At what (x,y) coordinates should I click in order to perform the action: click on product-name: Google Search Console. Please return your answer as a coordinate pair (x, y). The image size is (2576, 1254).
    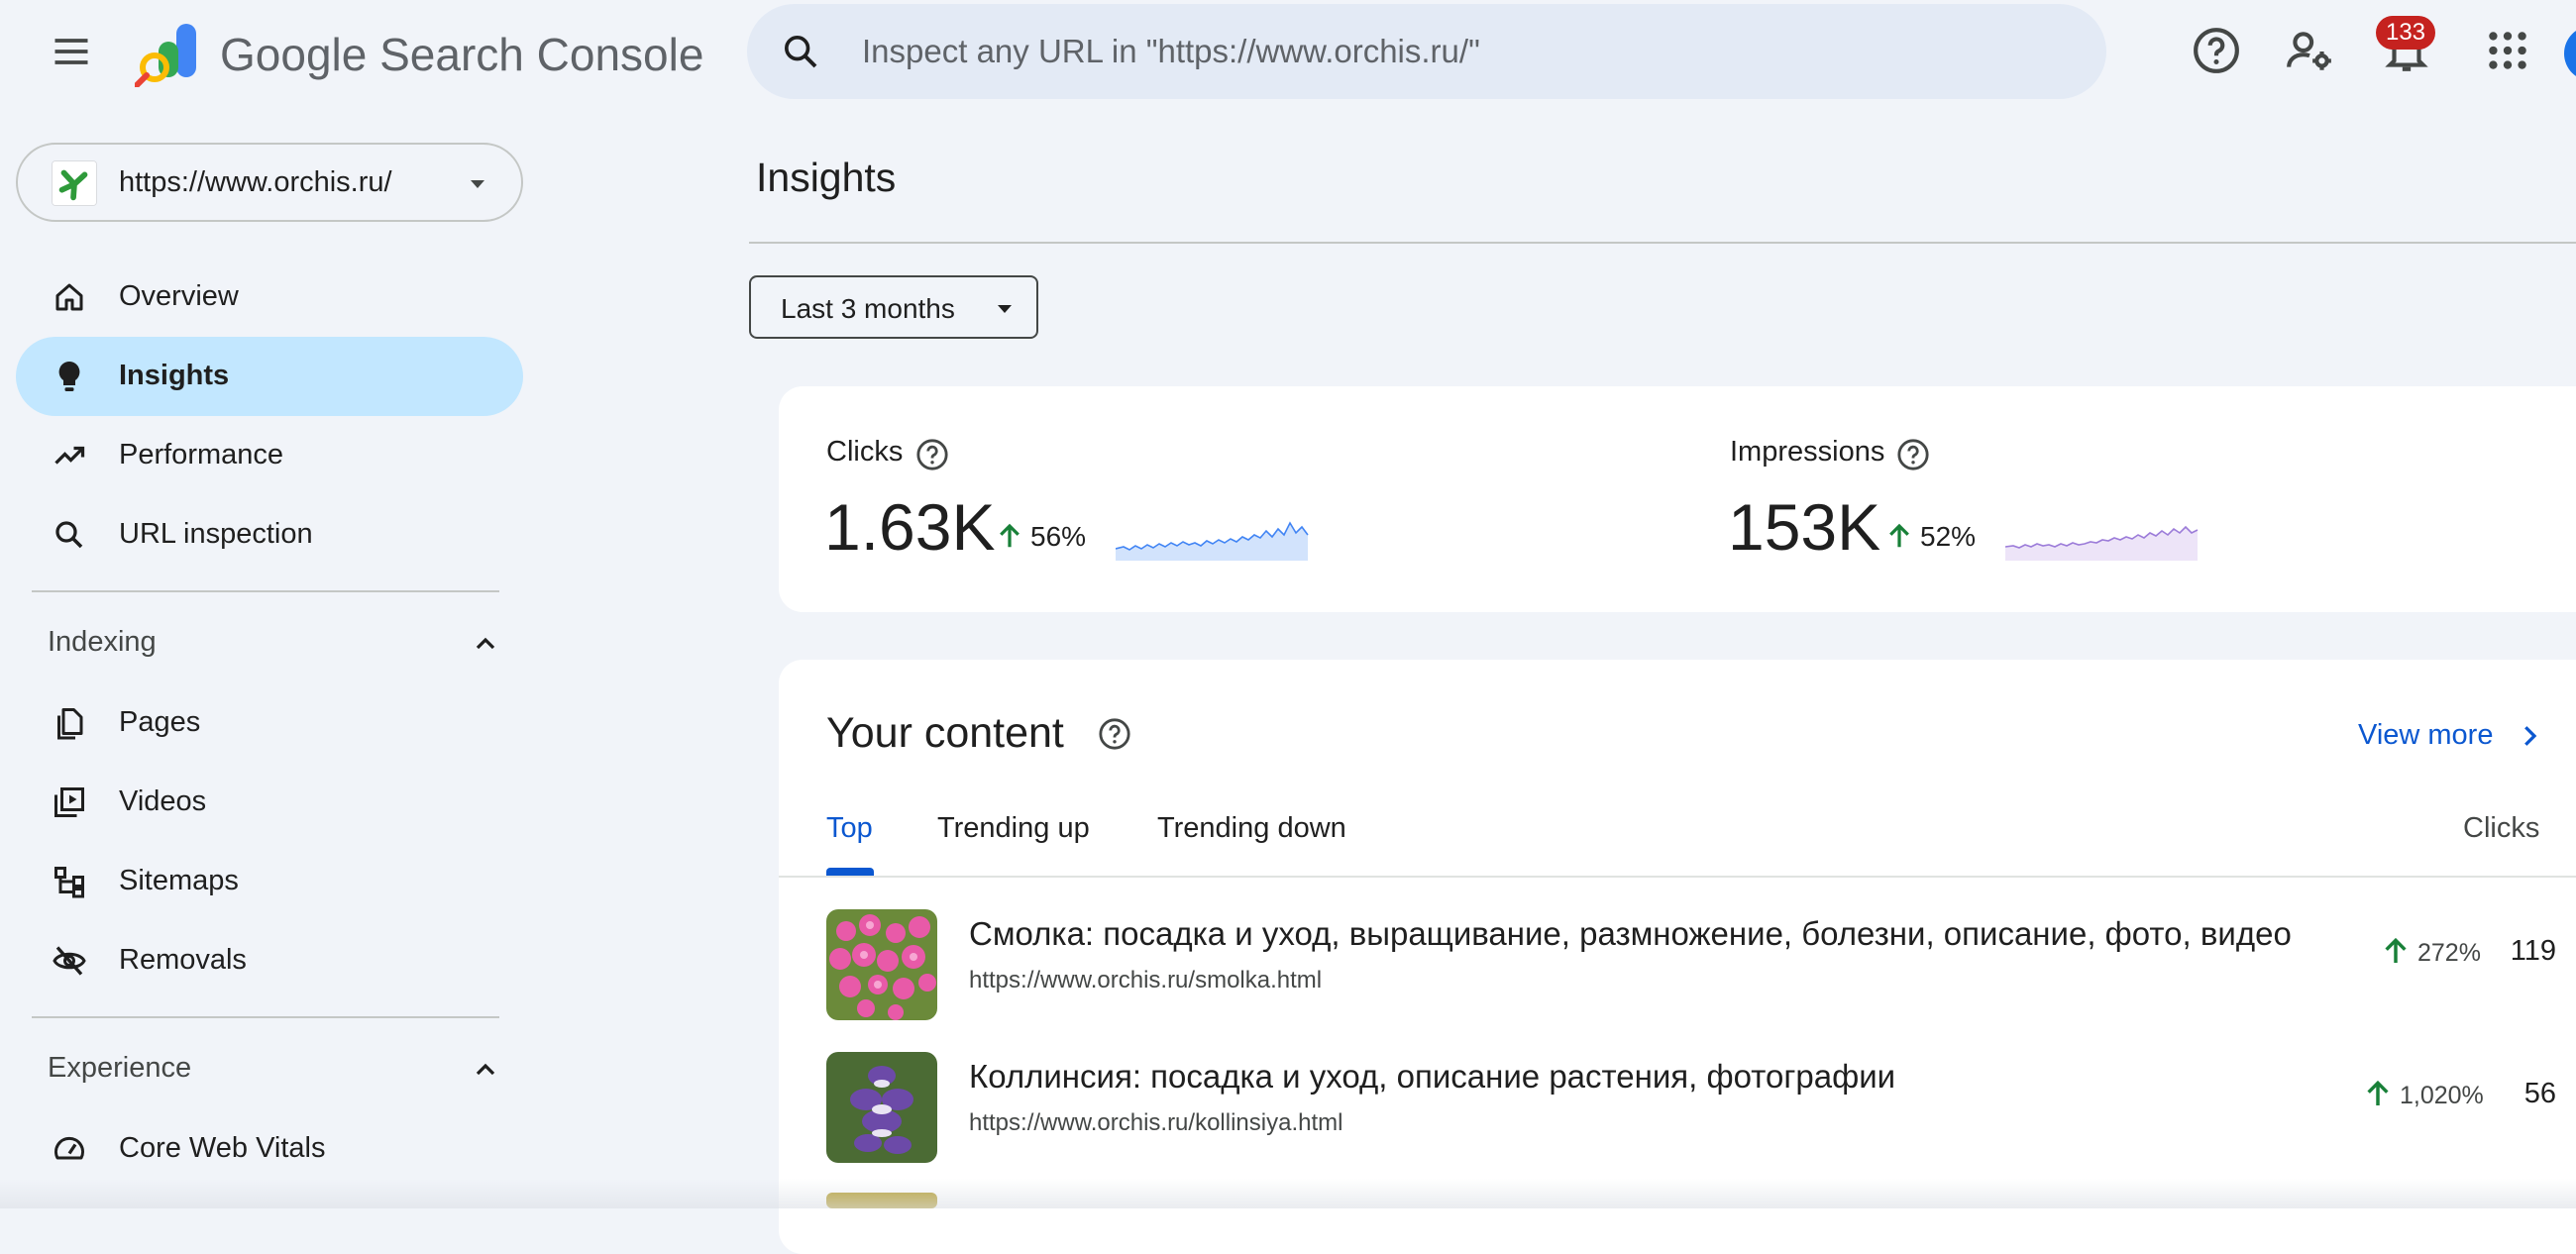
    Looking at the image, I should click on (462, 54).